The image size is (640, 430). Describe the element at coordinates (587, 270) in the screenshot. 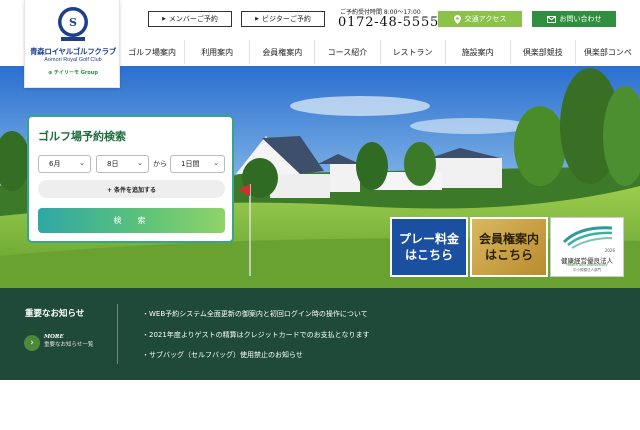

I see `health-category: 中小規模法人部門` at that location.